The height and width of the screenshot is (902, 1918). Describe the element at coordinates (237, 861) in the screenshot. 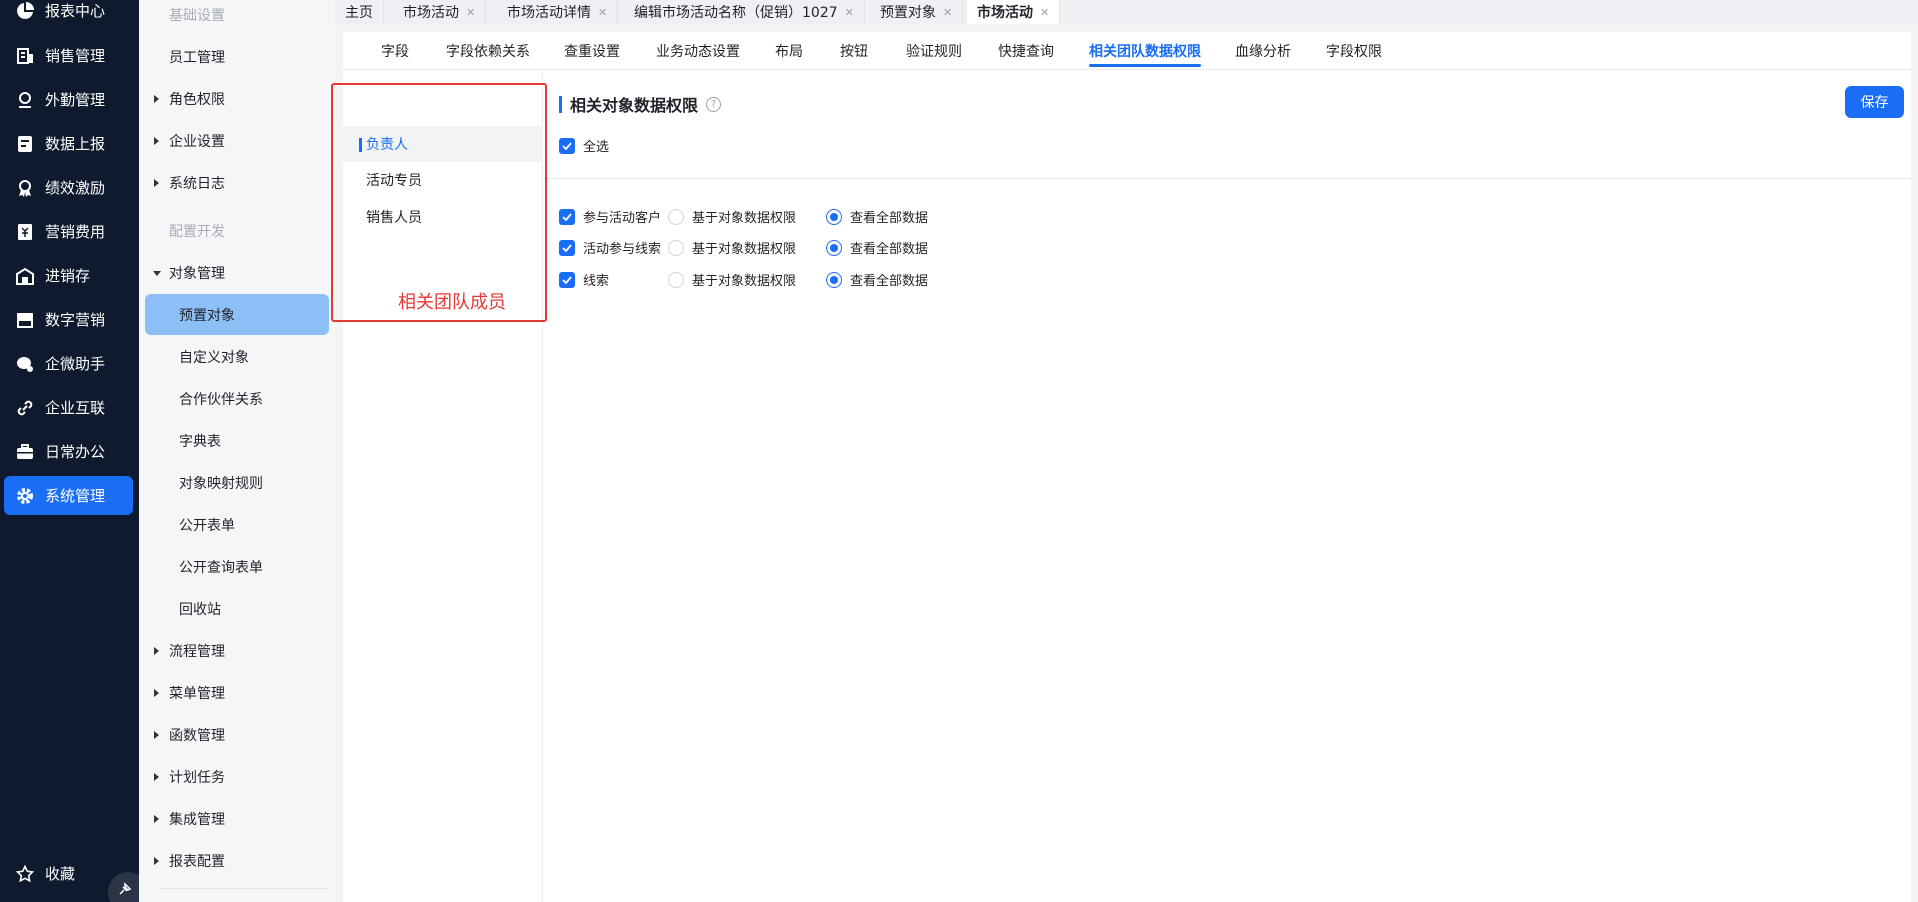

I see `sidebar-item-report-config: 报表配置` at that location.